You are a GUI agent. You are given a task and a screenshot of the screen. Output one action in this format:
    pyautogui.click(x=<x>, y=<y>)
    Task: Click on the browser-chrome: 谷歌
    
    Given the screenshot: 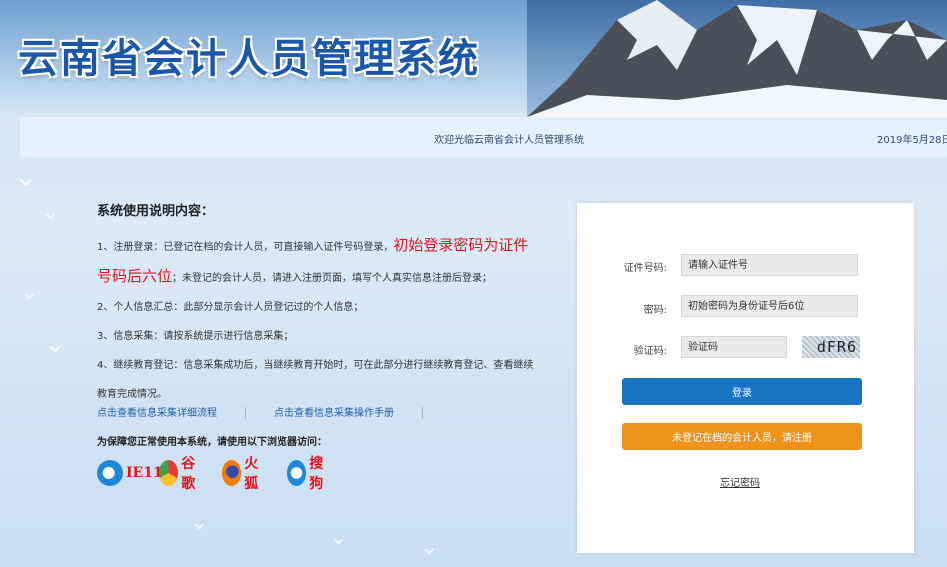 What is the action you would take?
    pyautogui.click(x=180, y=474)
    